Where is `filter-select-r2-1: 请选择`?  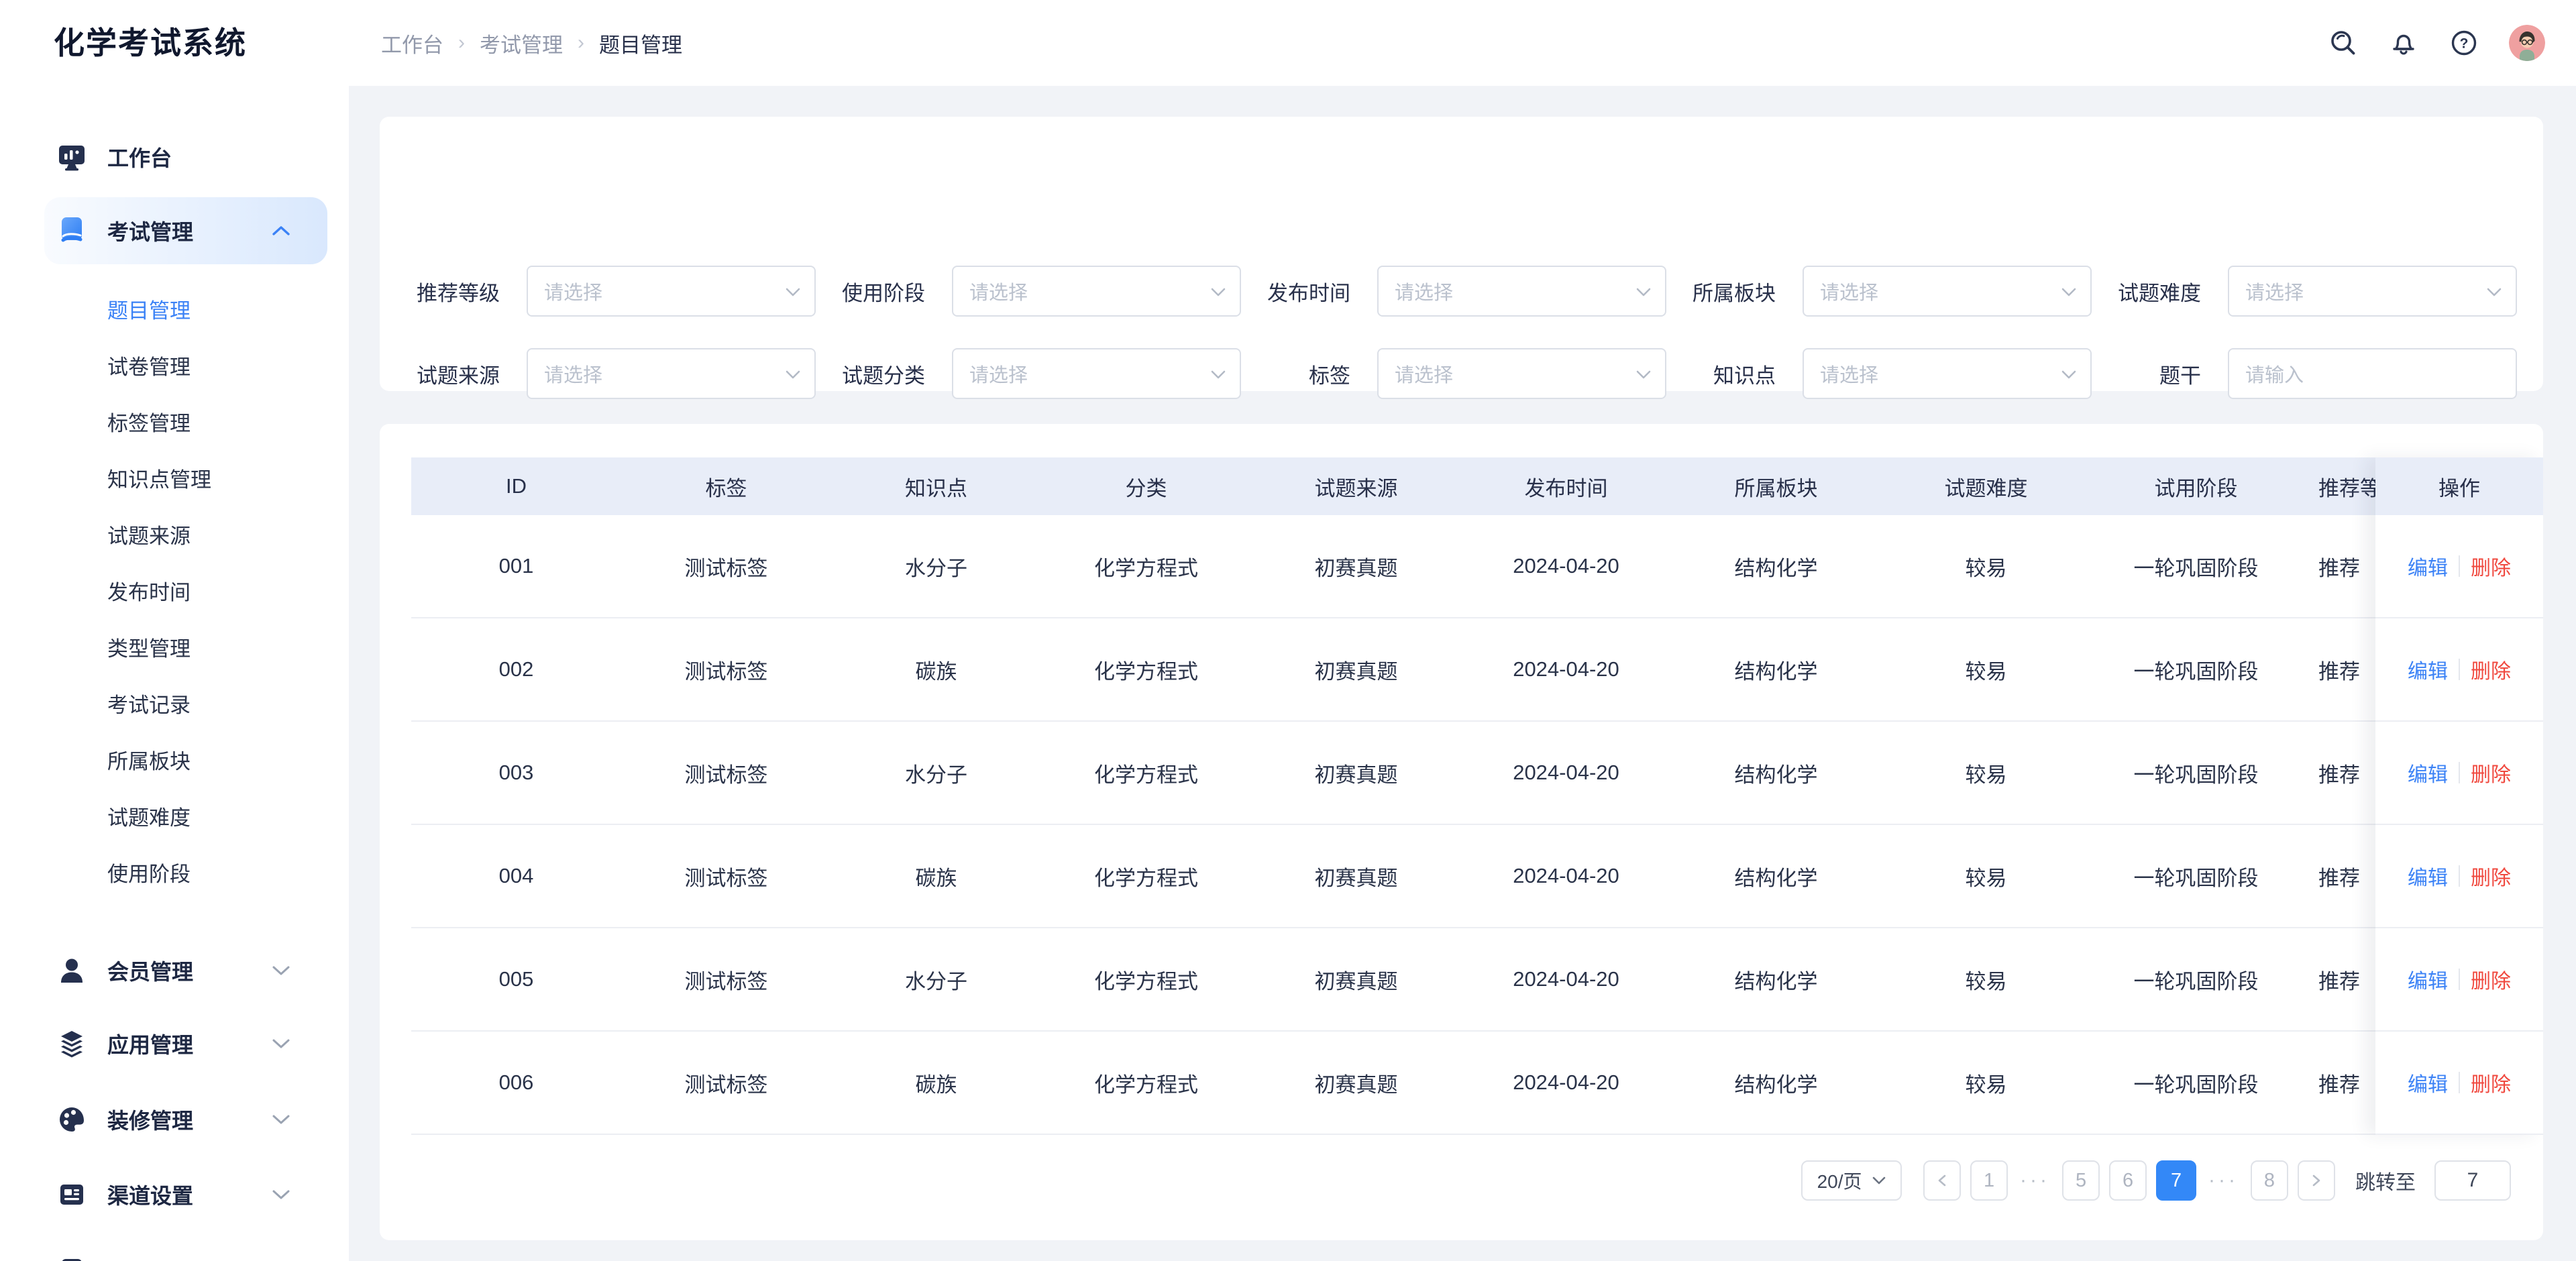
filter-select-r2-1: 请选择 is located at coordinates (671, 374).